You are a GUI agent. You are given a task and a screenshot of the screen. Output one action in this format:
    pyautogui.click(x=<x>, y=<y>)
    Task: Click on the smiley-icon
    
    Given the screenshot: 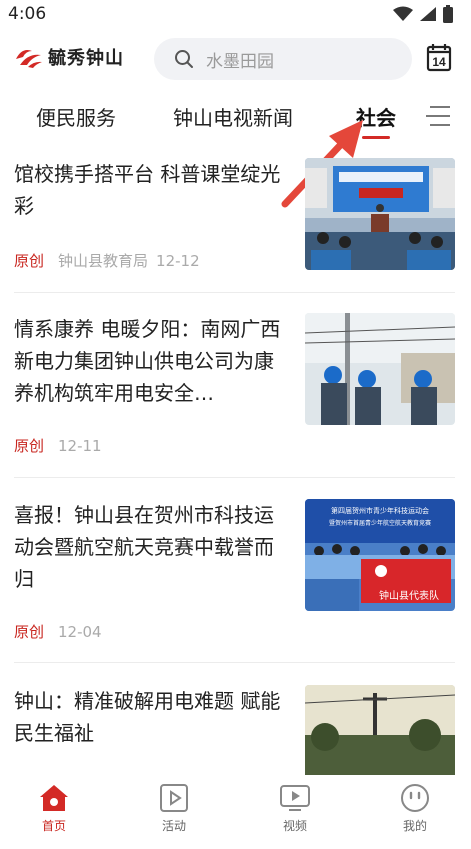 What is the action you would take?
    pyautogui.click(x=415, y=798)
    